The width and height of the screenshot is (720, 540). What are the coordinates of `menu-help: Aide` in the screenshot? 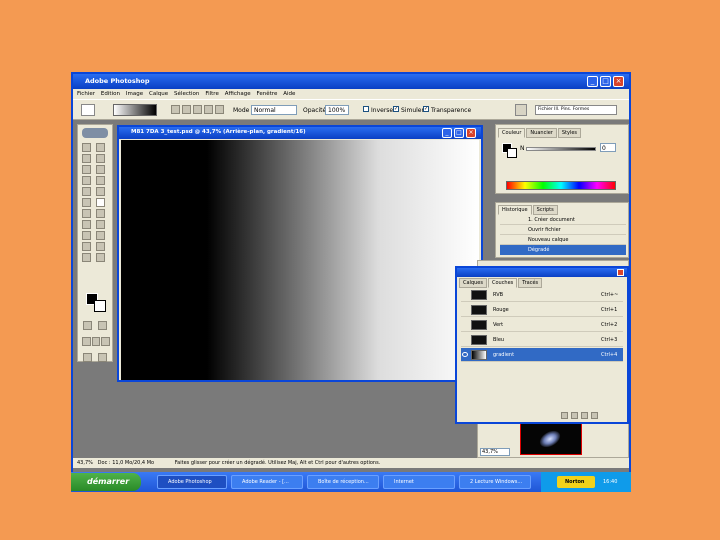 It's located at (289, 94).